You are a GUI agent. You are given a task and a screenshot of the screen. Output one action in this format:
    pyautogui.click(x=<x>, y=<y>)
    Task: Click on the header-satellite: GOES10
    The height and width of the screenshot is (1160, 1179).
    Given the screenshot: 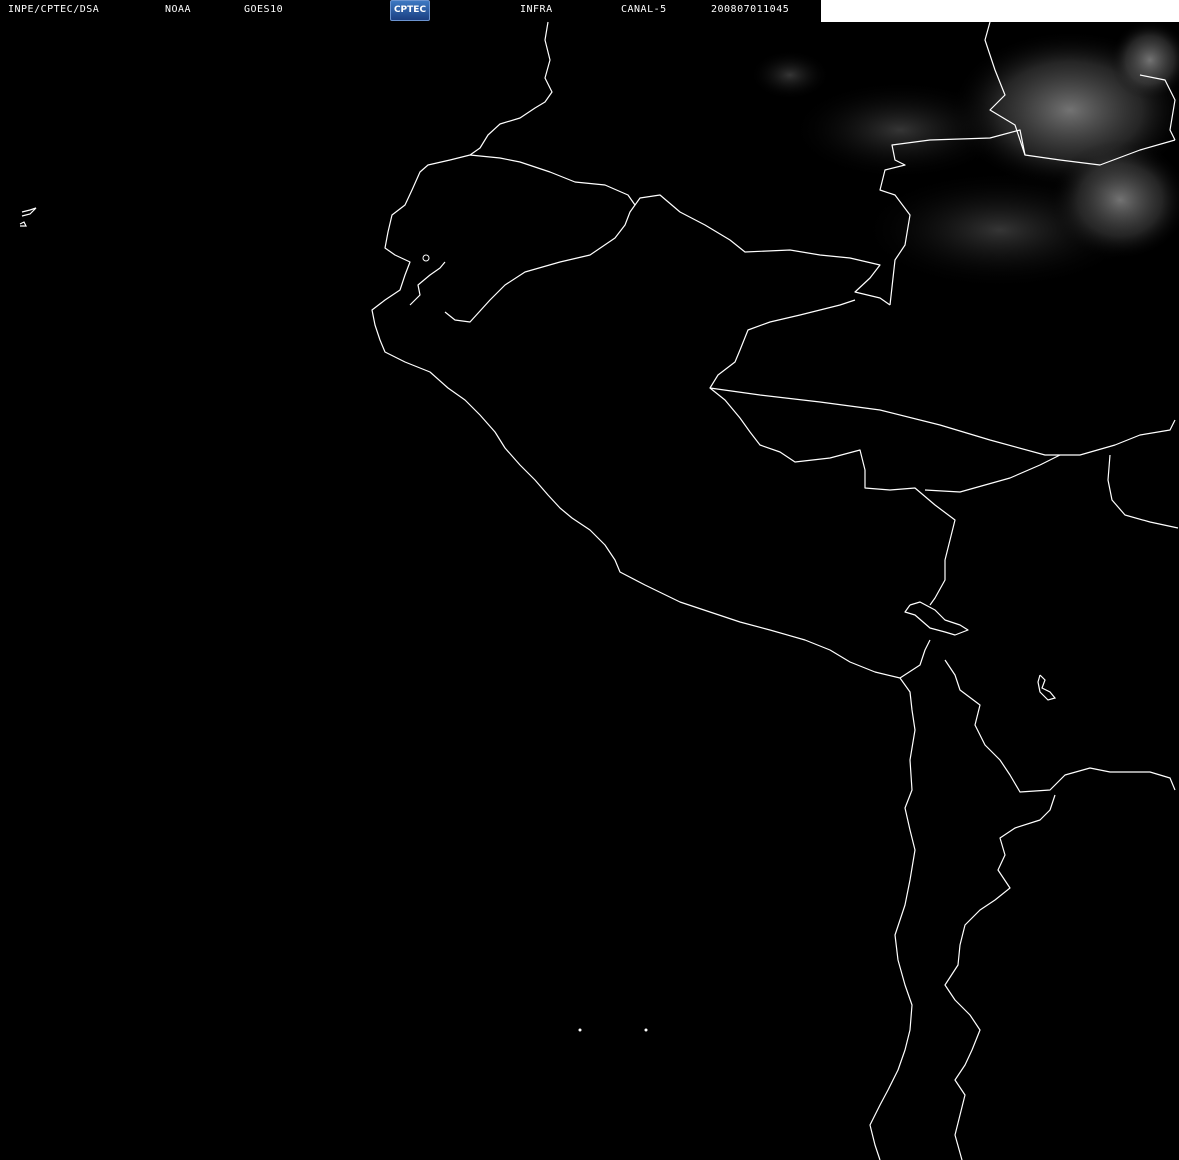 What is the action you would take?
    pyautogui.click(x=264, y=9)
    